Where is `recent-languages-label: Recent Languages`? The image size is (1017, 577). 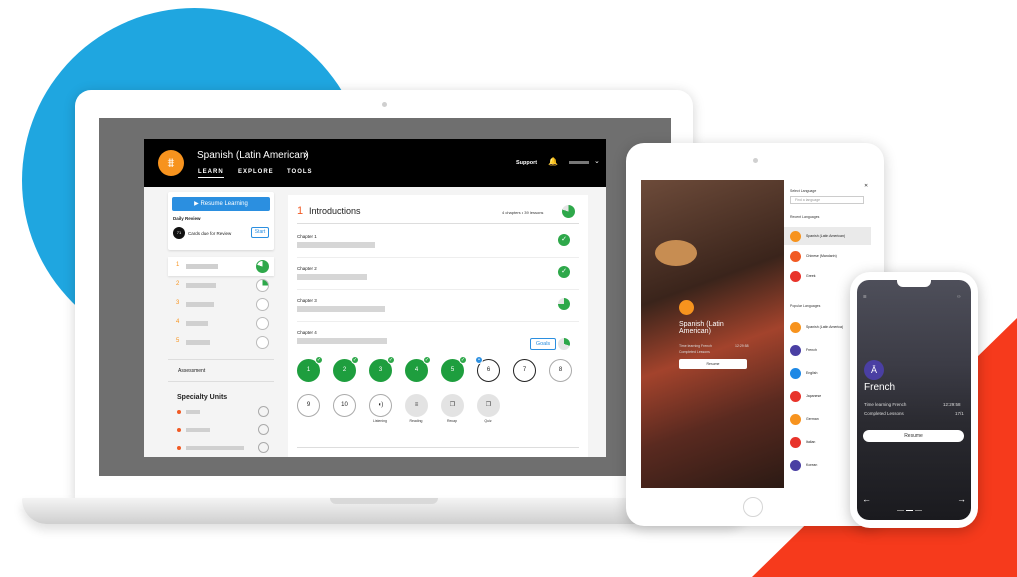
recent-languages-label: Recent Languages is located at coordinates (805, 217).